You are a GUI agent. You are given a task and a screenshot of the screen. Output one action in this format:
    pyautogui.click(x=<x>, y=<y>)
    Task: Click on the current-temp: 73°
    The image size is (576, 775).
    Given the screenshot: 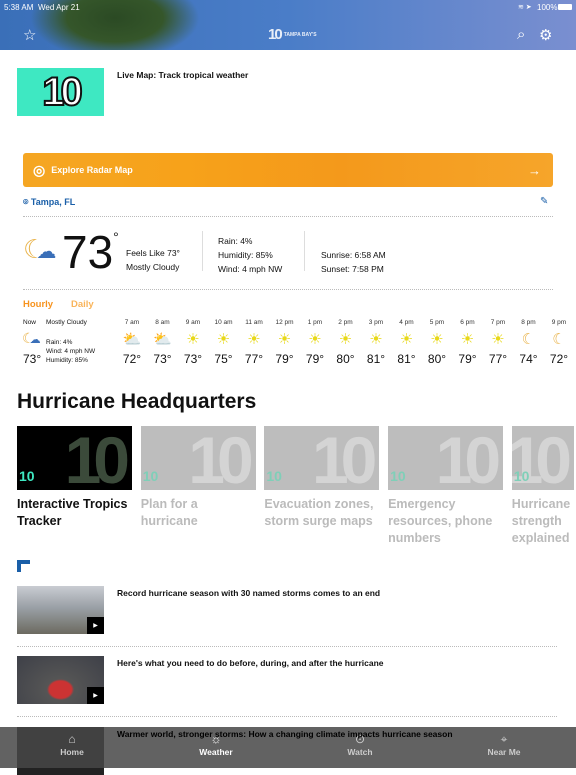 What is the action you would take?
    pyautogui.click(x=90, y=252)
    